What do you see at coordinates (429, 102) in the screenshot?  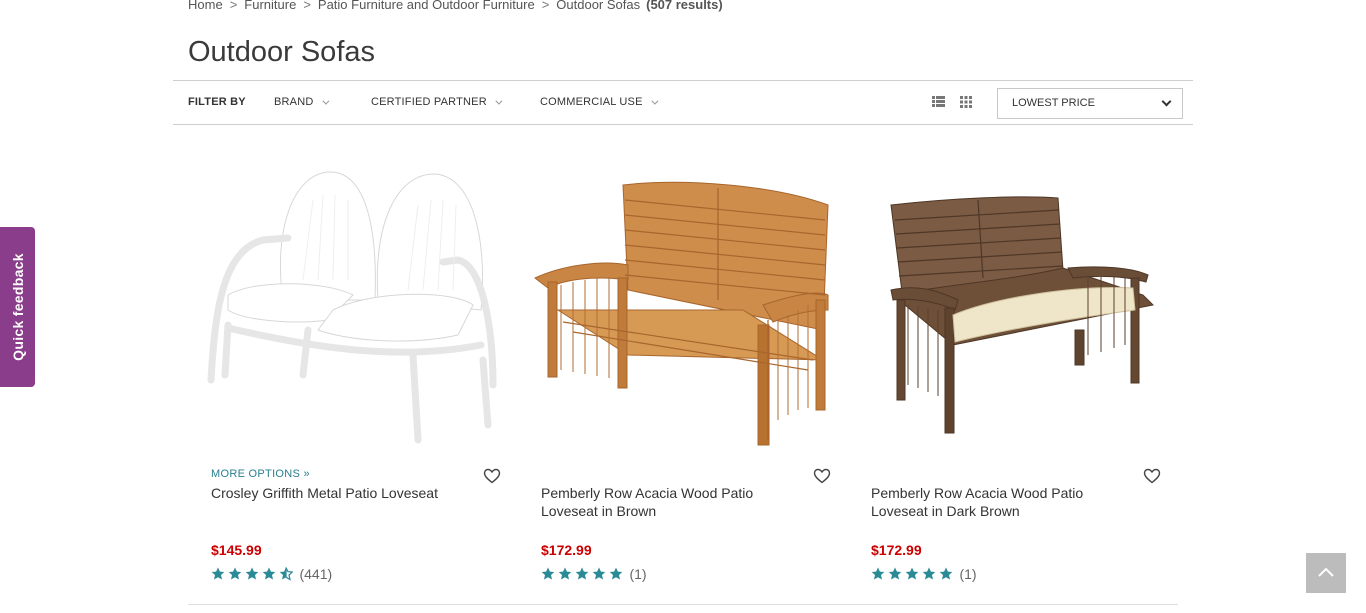 I see `filter-certified-partner-label: CERTIFIED PARTNER` at bounding box center [429, 102].